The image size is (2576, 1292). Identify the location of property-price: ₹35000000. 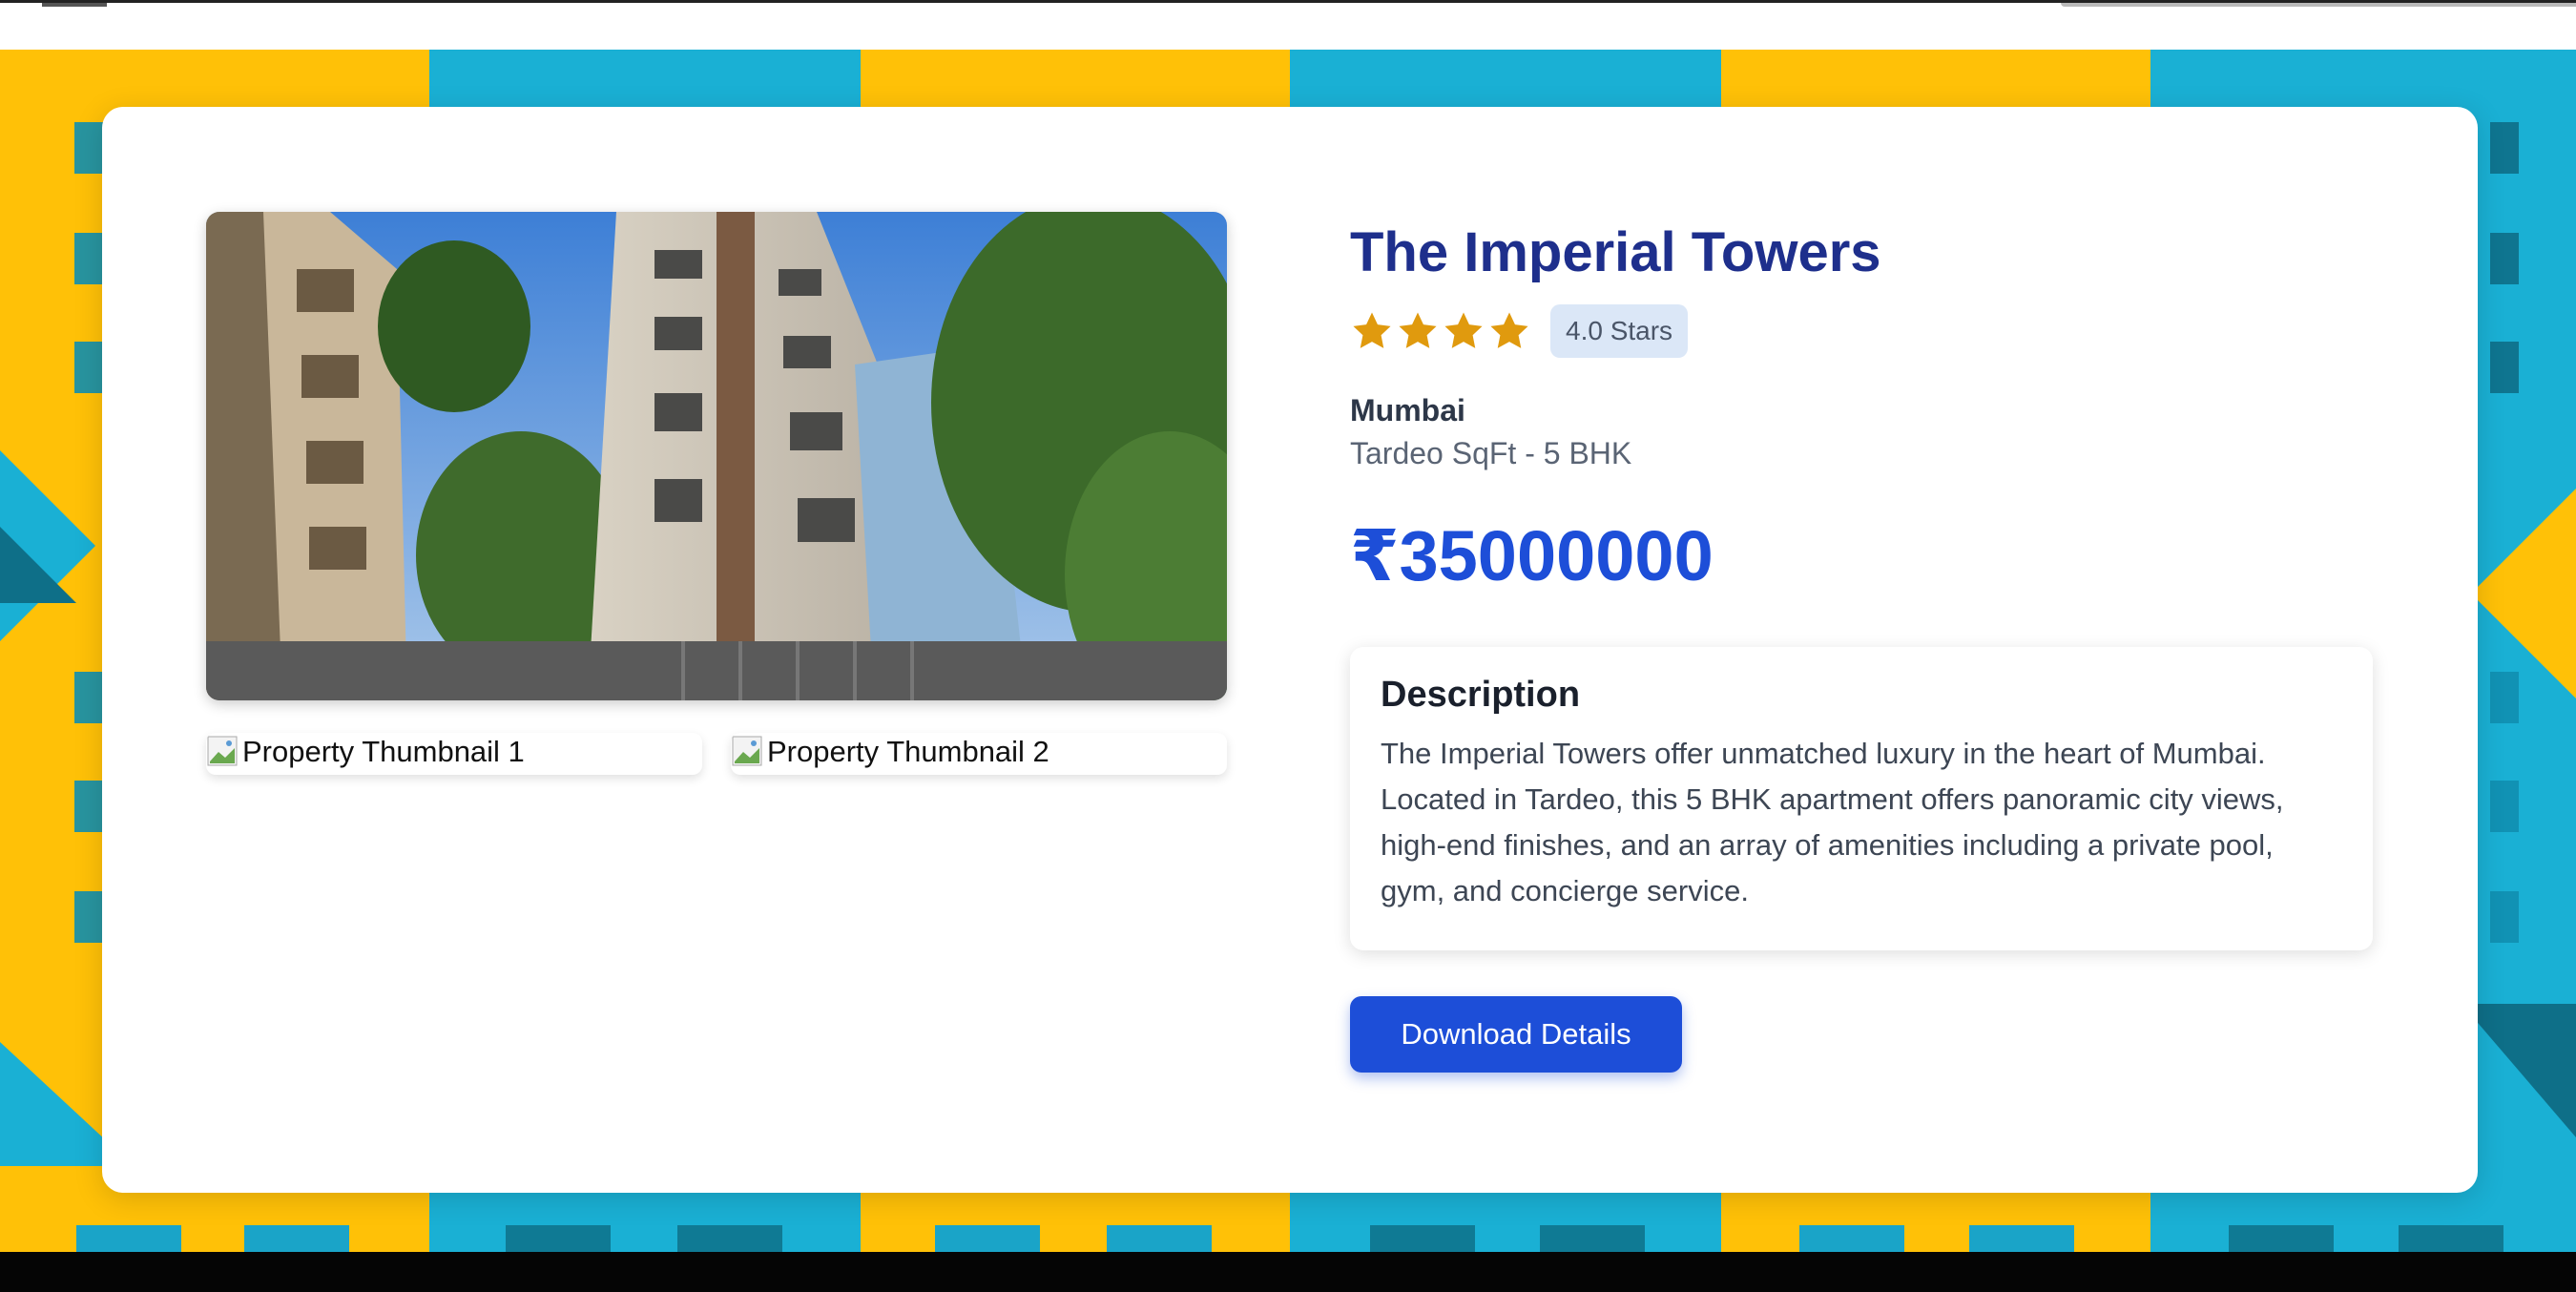
(1532, 556).